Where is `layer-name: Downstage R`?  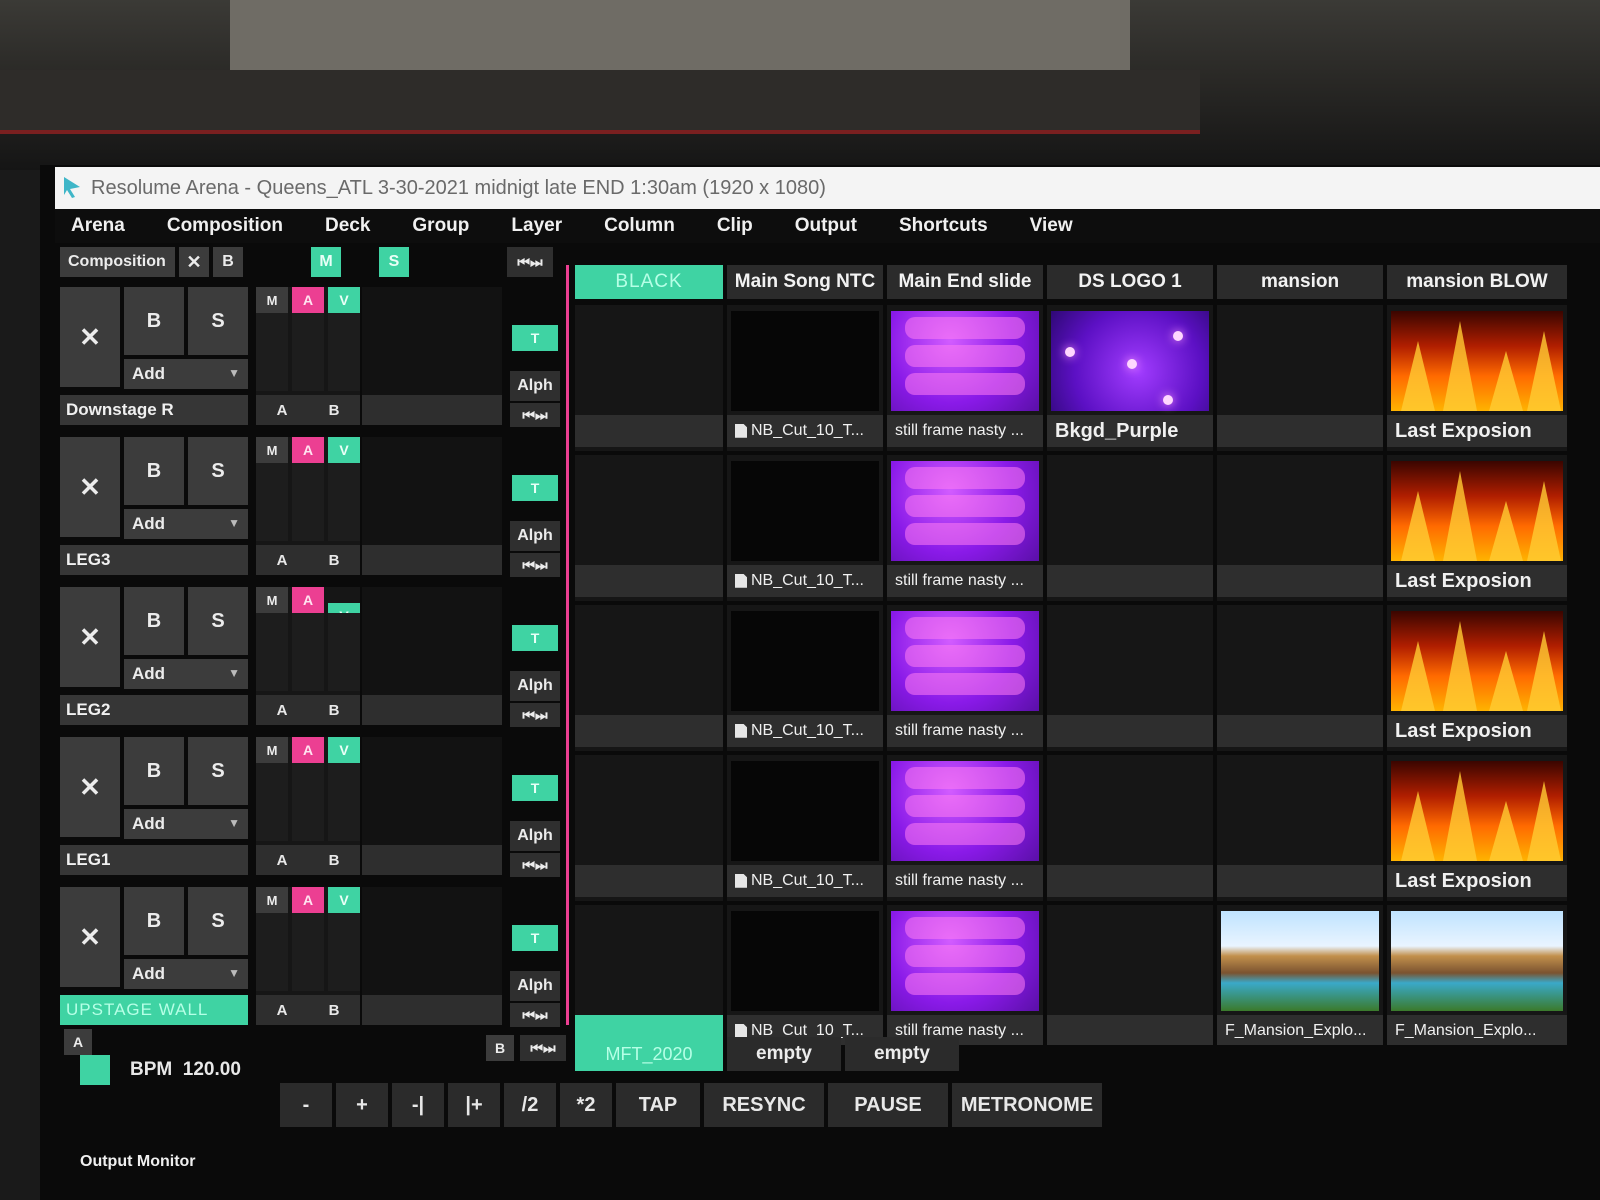 layer-name: Downstage R is located at coordinates (154, 410).